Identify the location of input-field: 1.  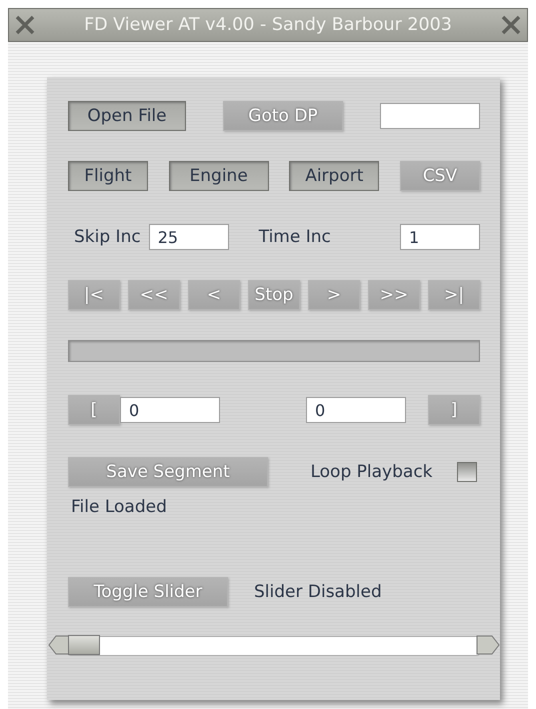
(440, 237).